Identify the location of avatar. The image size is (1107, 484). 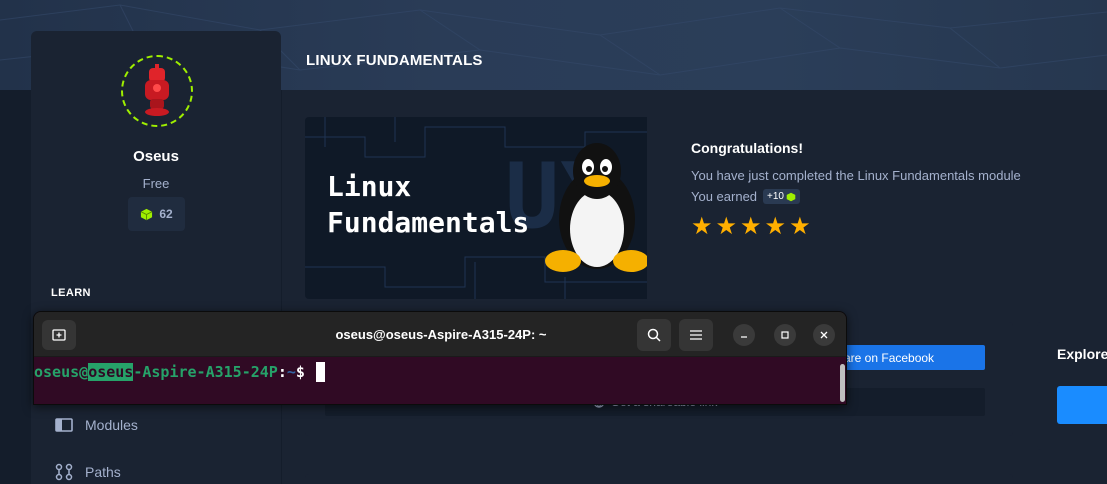
(157, 91).